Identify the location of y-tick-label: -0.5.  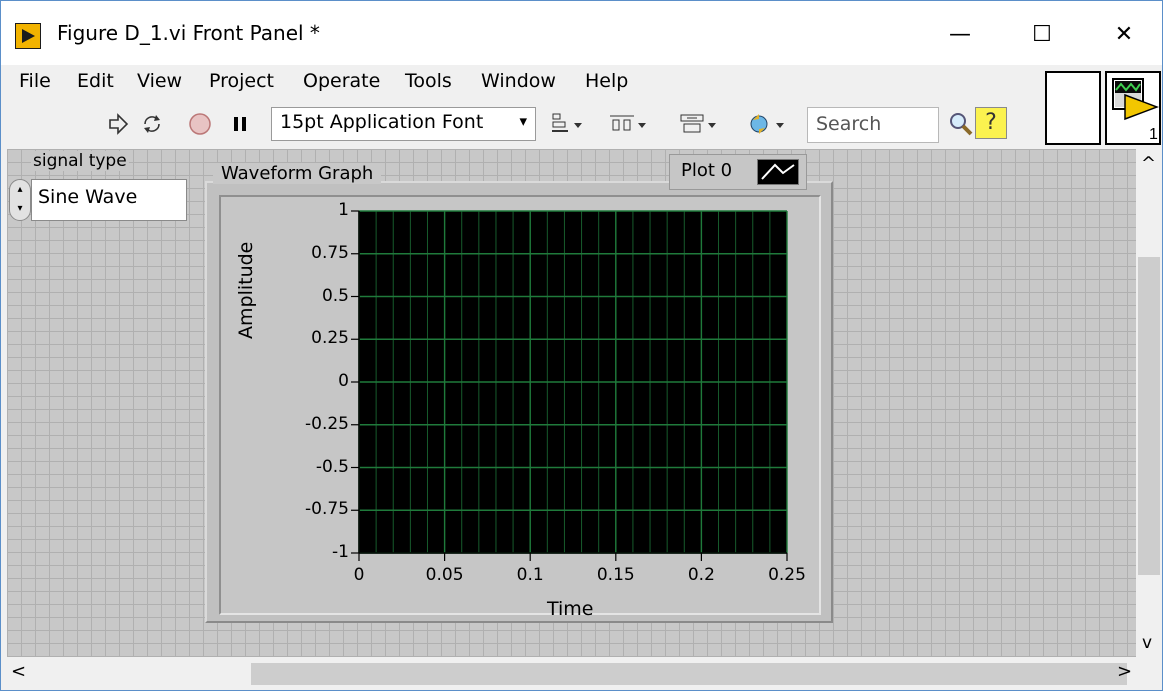
(332, 466).